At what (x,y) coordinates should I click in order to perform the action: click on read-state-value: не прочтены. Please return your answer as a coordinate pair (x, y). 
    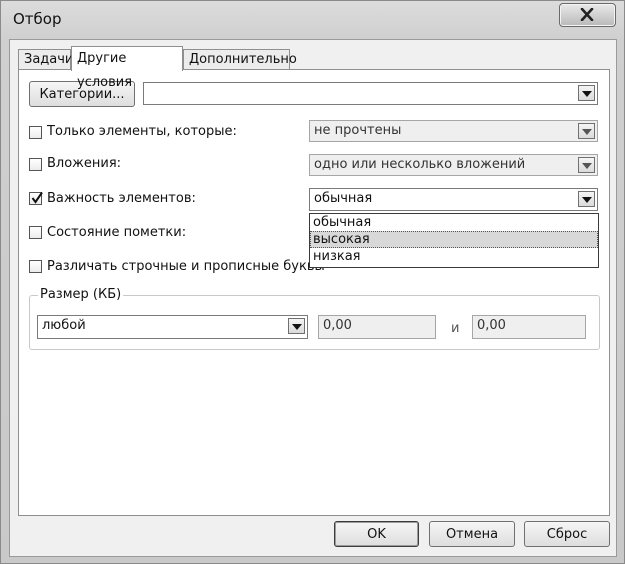
    Looking at the image, I should click on (358, 130).